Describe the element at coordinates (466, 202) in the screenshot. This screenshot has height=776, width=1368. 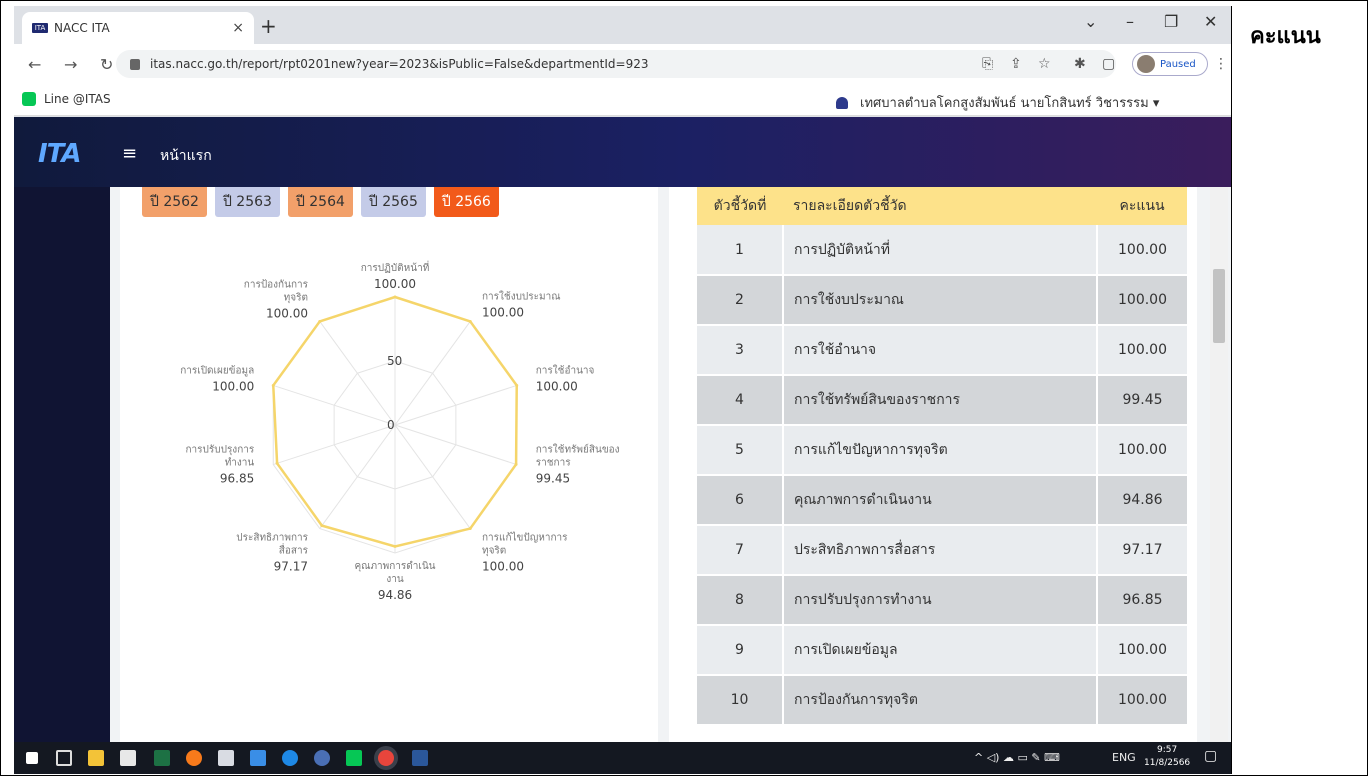
I see `year-tab-4: ปี 2566` at that location.